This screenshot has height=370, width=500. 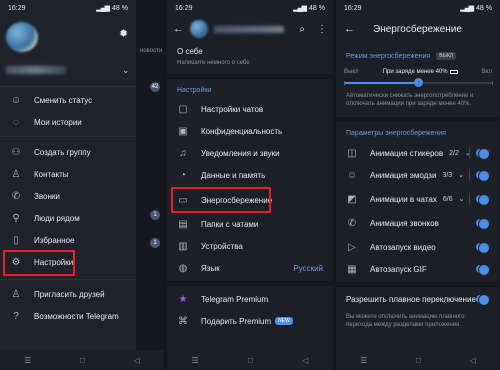 I want to click on gif-icon: ▦, so click(x=352, y=269).